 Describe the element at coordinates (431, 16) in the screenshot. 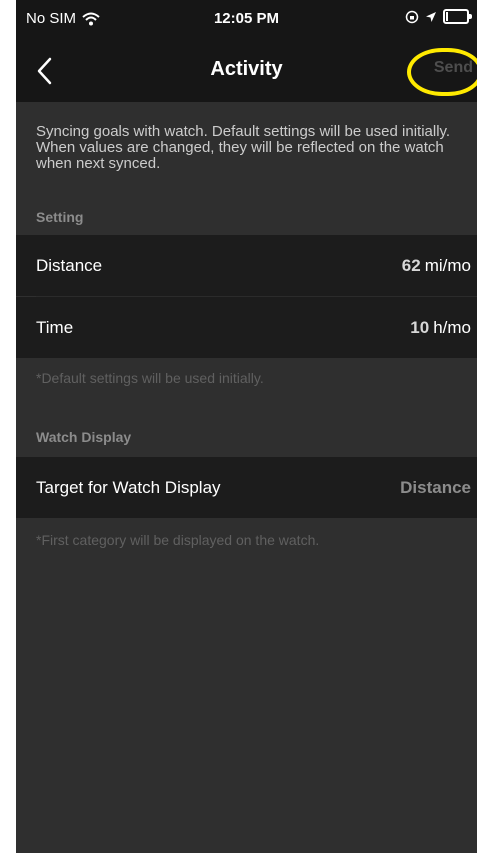

I see `location-icon` at that location.